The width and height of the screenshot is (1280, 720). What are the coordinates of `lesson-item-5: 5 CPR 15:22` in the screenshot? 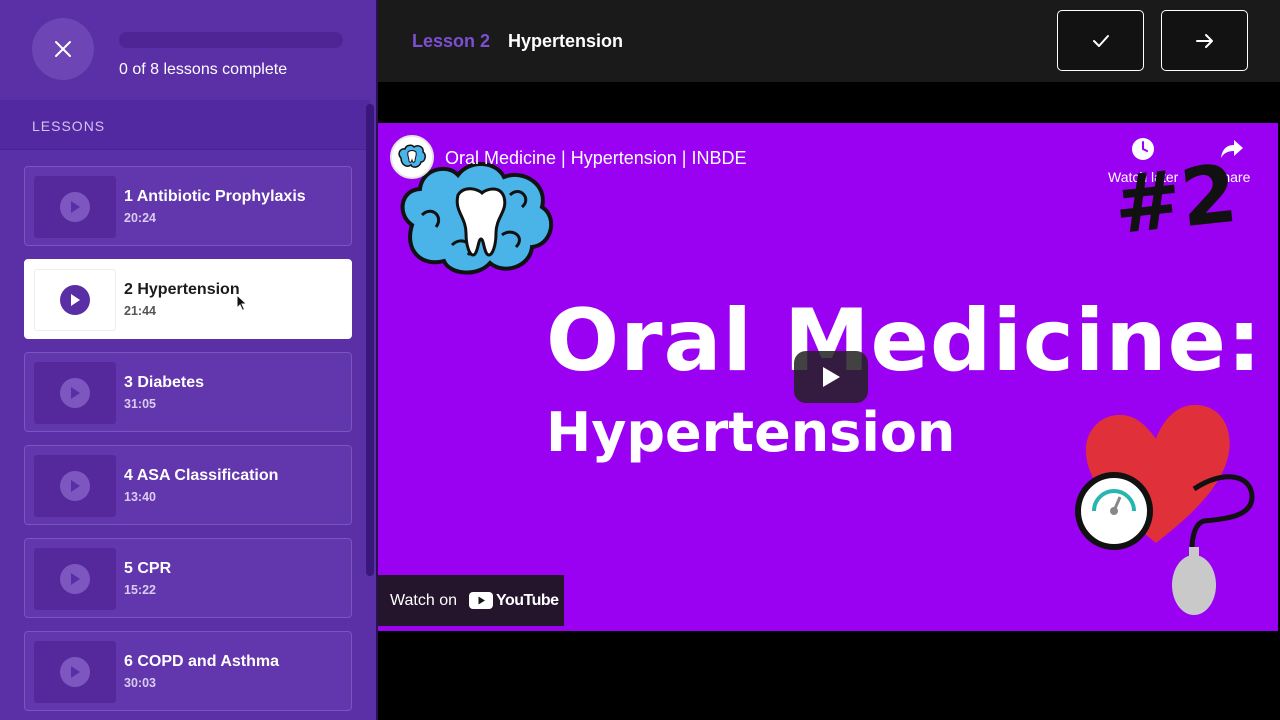 It's located at (188, 578).